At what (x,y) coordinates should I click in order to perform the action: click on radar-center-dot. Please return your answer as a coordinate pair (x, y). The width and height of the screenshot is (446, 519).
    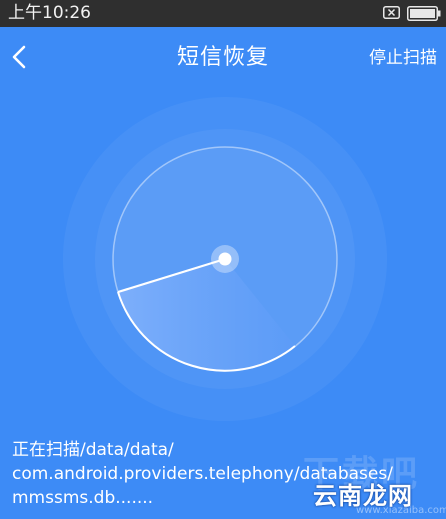
    Looking at the image, I should click on (225, 259).